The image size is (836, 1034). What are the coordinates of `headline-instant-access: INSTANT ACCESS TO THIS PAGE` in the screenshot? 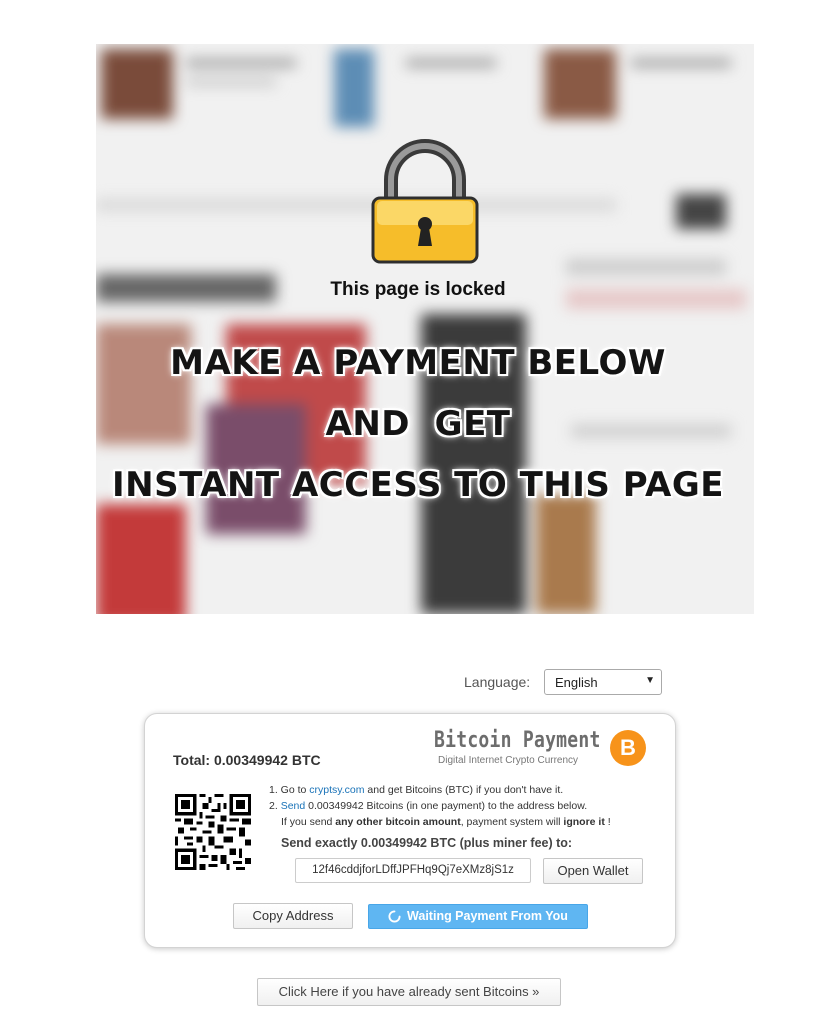 It's located at (418, 485).